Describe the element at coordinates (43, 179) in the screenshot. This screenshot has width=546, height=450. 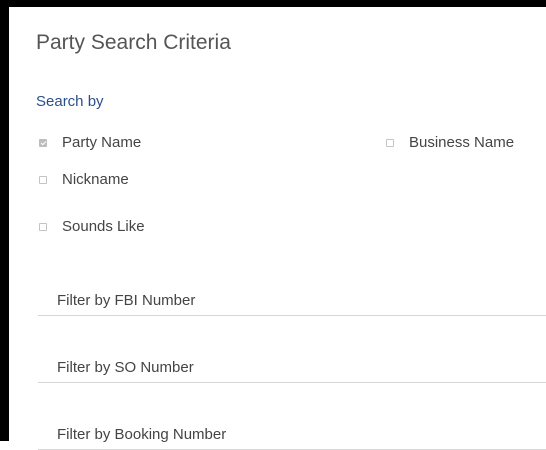
I see `nickname-checkbox` at that location.